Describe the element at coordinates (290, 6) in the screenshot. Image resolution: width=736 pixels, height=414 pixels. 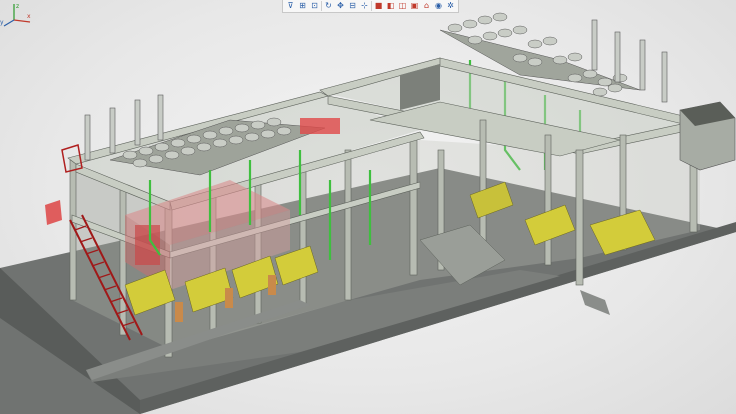
I see `filter-icon: ⊽` at that location.